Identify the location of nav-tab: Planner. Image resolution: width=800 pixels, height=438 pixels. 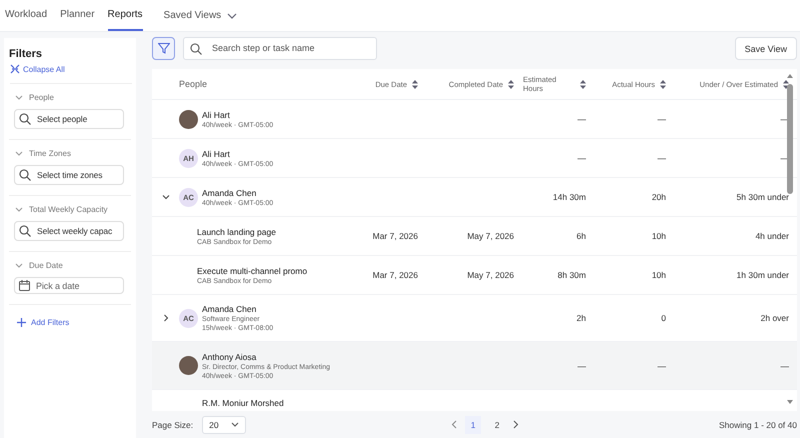
(77, 15).